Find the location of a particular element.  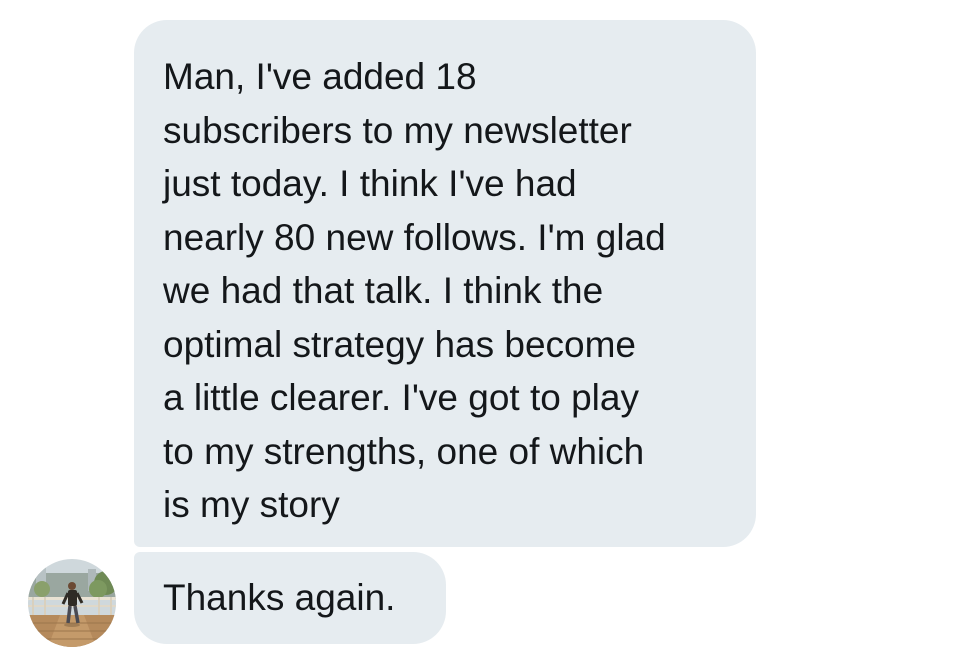

message-text-line: Thanks again. is located at coordinates (279, 597).